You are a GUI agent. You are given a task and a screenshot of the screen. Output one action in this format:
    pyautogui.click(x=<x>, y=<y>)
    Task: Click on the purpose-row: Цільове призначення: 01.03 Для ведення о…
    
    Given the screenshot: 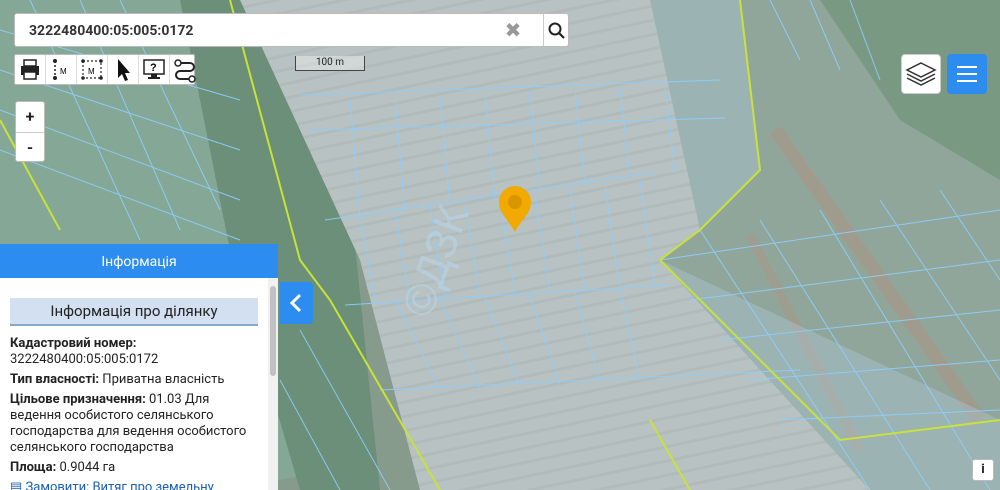 What is the action you would take?
    pyautogui.click(x=136, y=424)
    